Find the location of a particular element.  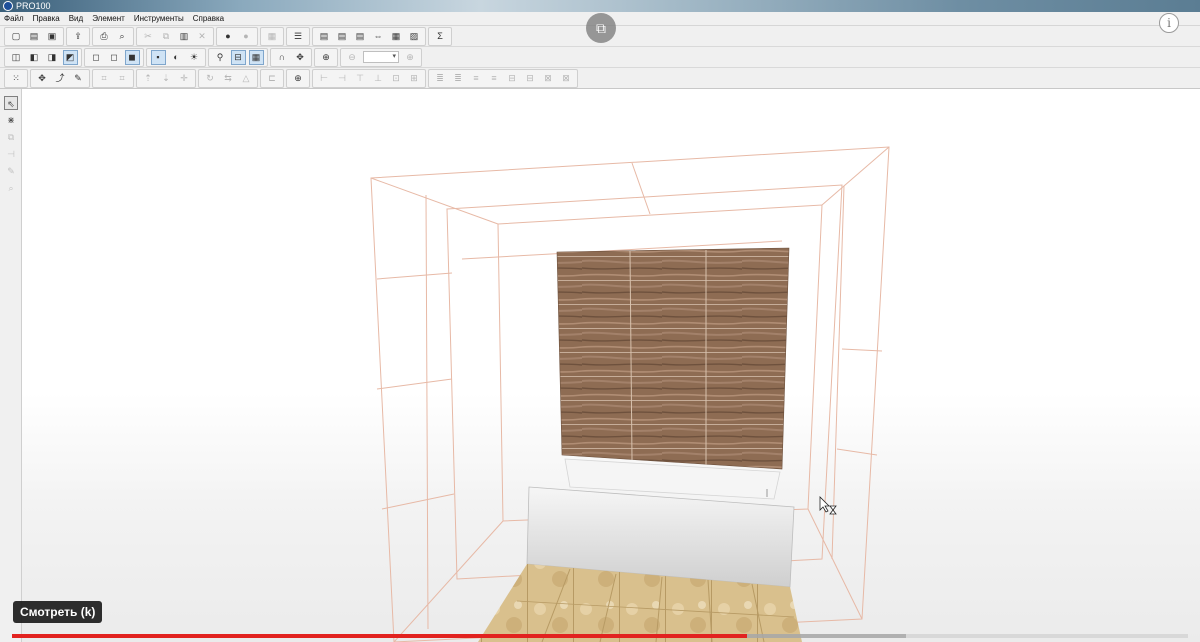

popout-button: ⧉ is located at coordinates (601, 28).